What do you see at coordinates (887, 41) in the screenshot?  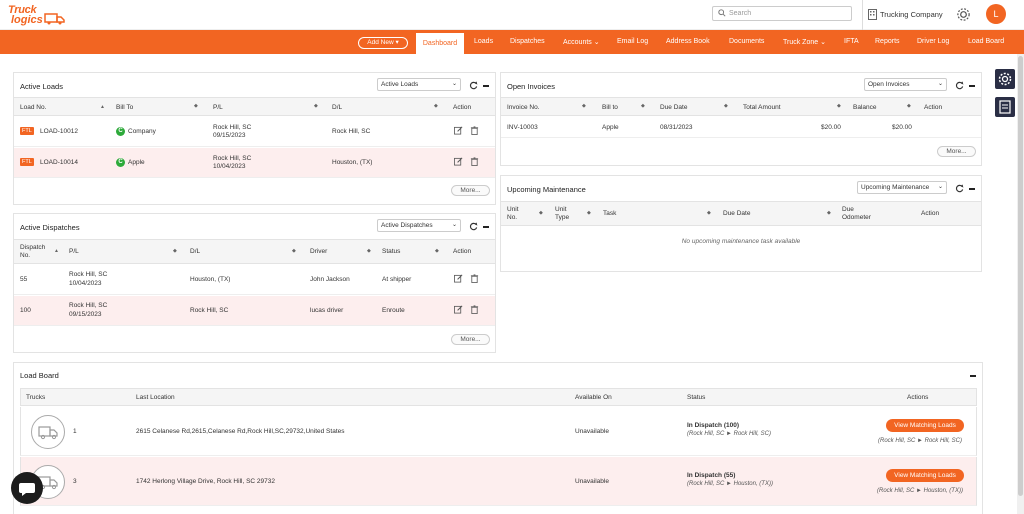 I see `nav-item-reports: Reports` at bounding box center [887, 41].